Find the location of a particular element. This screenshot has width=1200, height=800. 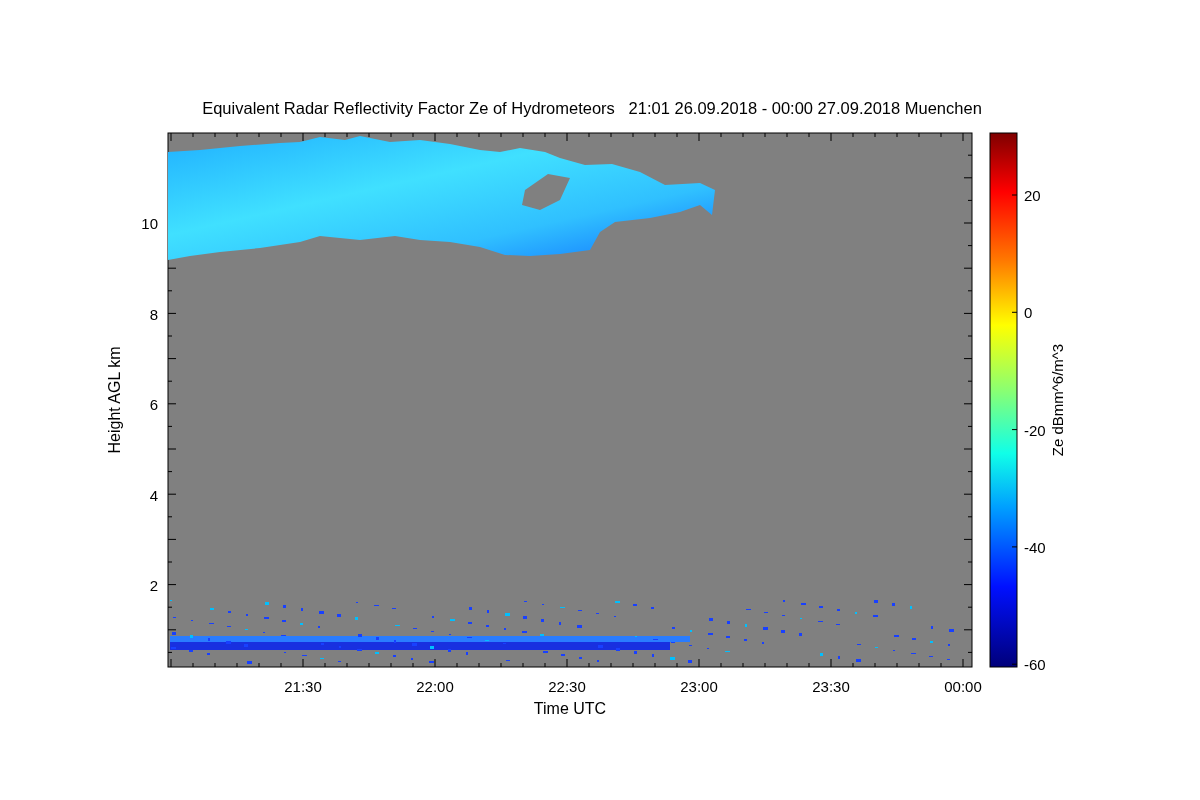

x-tick-label: 23:30 is located at coordinates (831, 686).